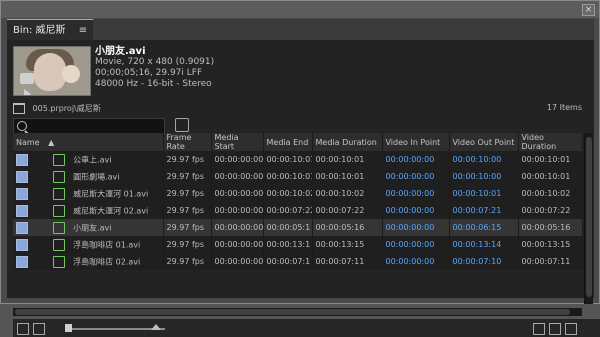  What do you see at coordinates (106, 244) in the screenshot?
I see `clip-name: 浮島咖啡店 01.avi` at bounding box center [106, 244].